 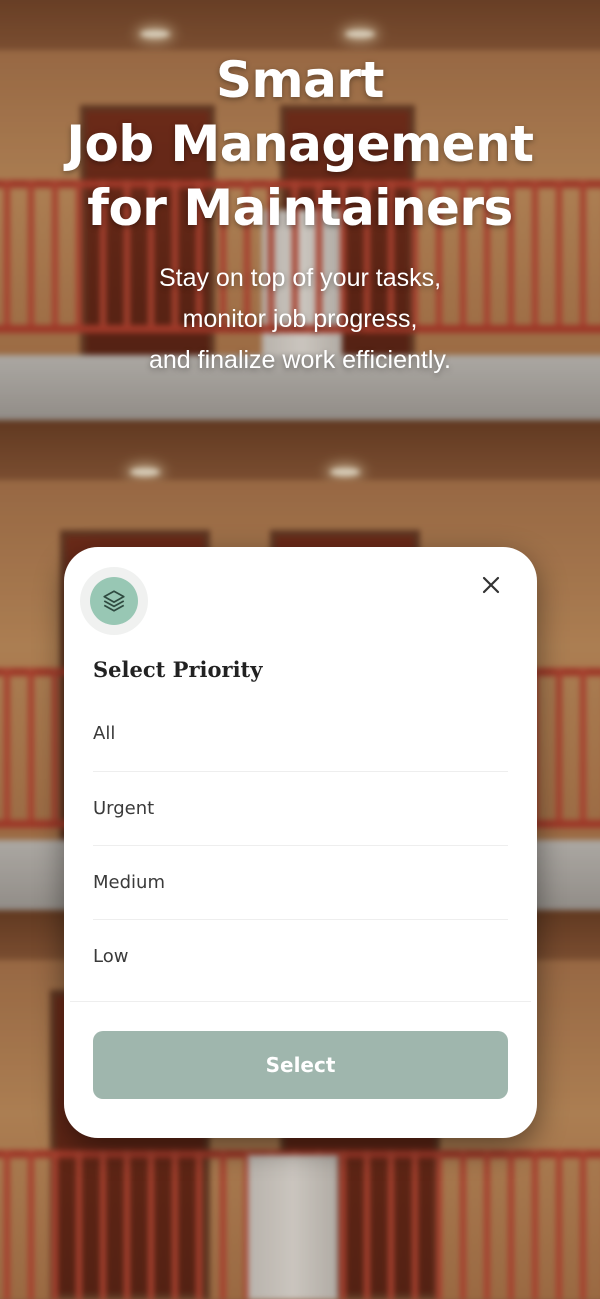 What do you see at coordinates (299, 360) in the screenshot?
I see `hero-subtitle-line: and finalize work efficiently.` at bounding box center [299, 360].